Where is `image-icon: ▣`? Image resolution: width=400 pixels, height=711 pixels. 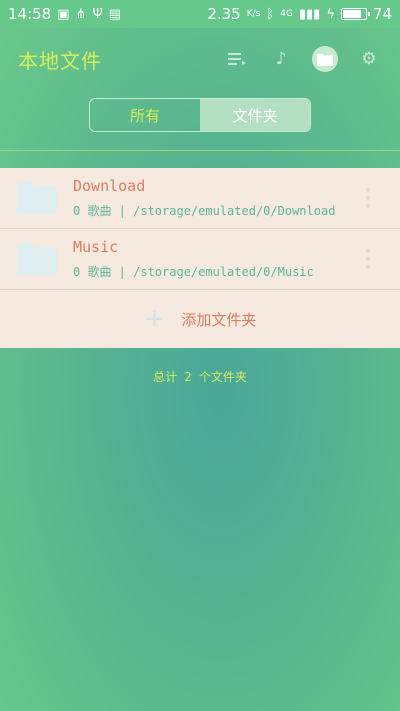 image-icon: ▣ is located at coordinates (63, 14).